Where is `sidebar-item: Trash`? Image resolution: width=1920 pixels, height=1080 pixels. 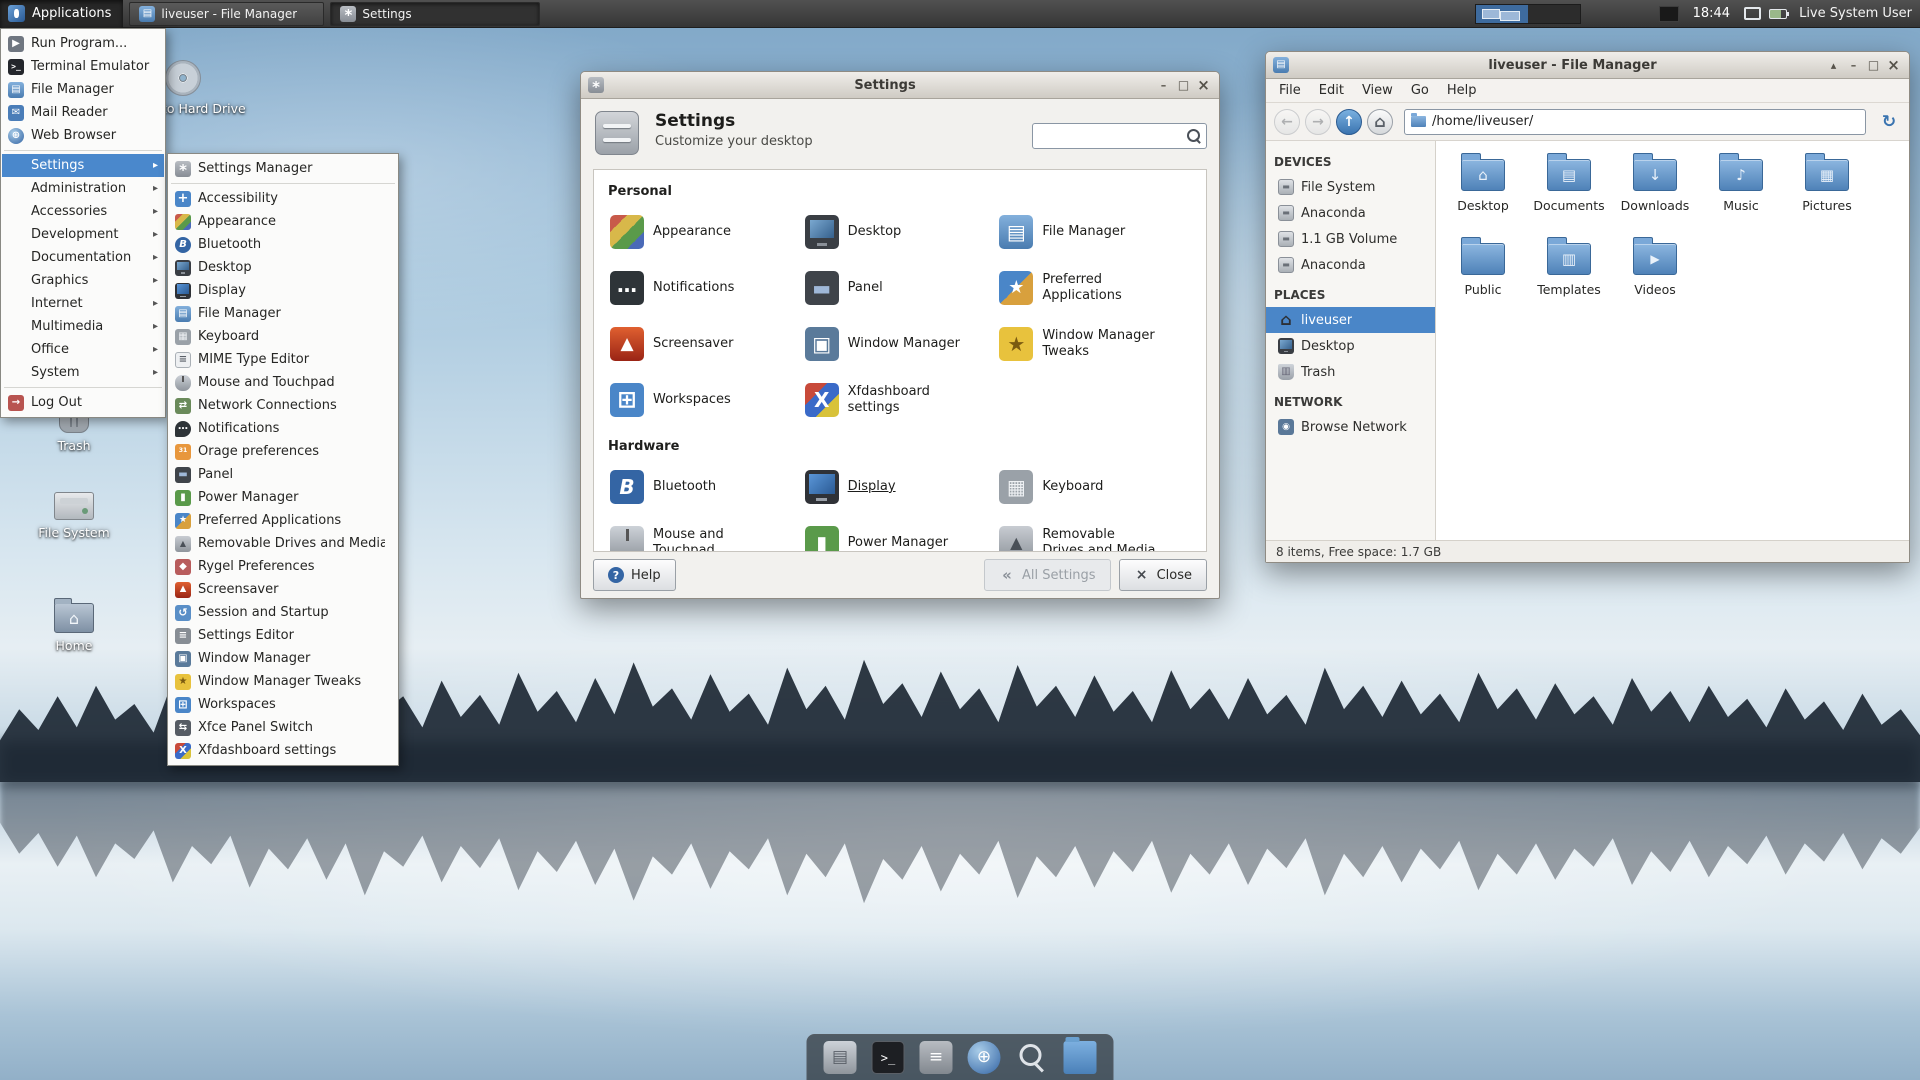
sidebar-item: Trash is located at coordinates (1350, 372).